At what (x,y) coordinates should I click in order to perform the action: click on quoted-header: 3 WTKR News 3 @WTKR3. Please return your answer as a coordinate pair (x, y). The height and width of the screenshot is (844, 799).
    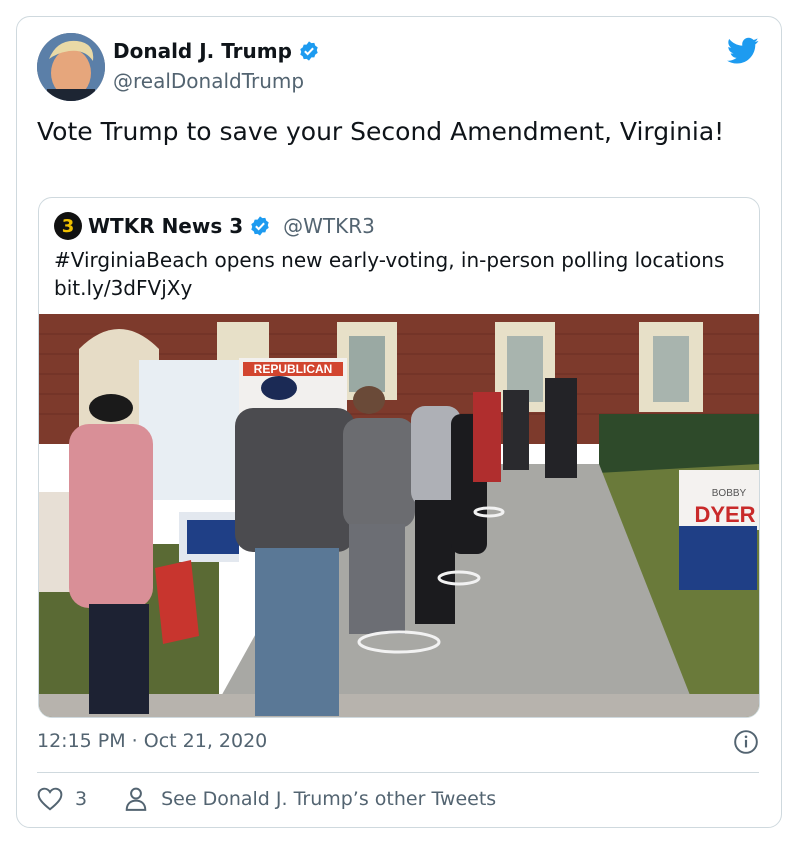
    Looking at the image, I should click on (214, 226).